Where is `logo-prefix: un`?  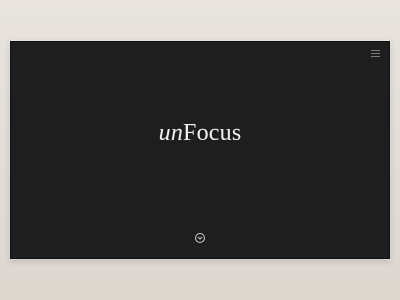
logo-prefix: un is located at coordinates (171, 133).